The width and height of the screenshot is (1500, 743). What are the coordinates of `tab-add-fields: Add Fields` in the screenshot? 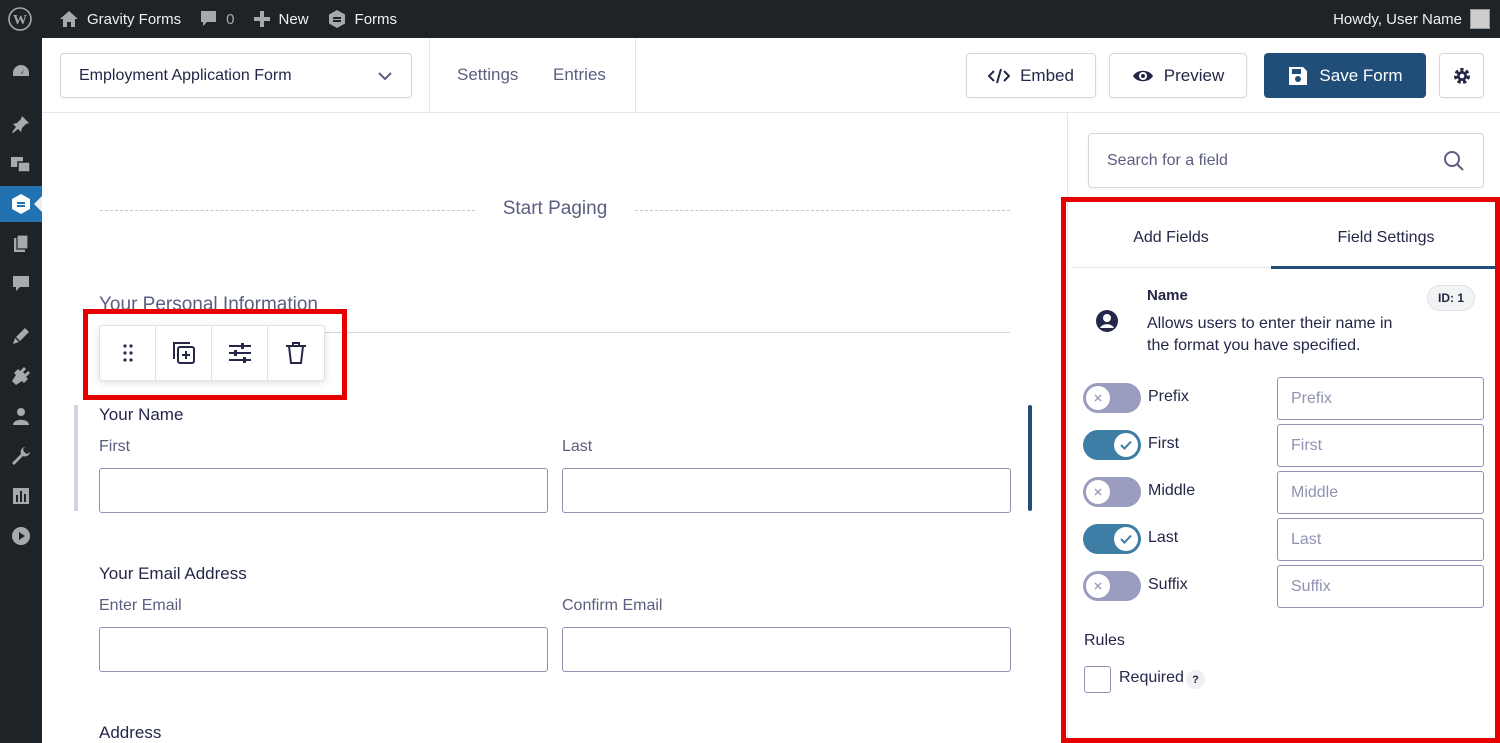 It's located at (1171, 238).